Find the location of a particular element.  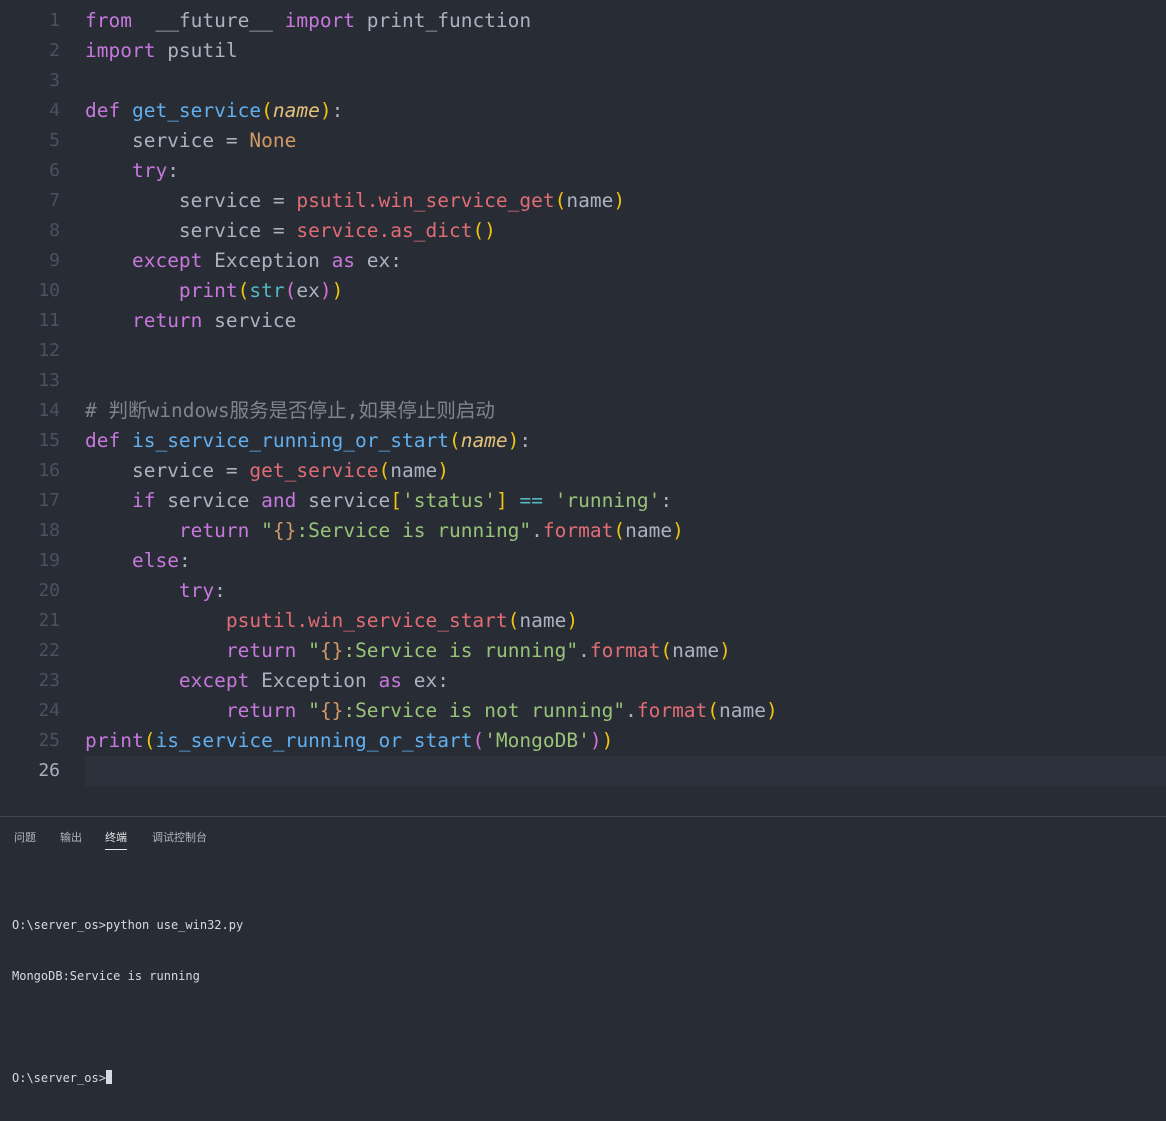

code-token: Exception is located at coordinates (314, 680).